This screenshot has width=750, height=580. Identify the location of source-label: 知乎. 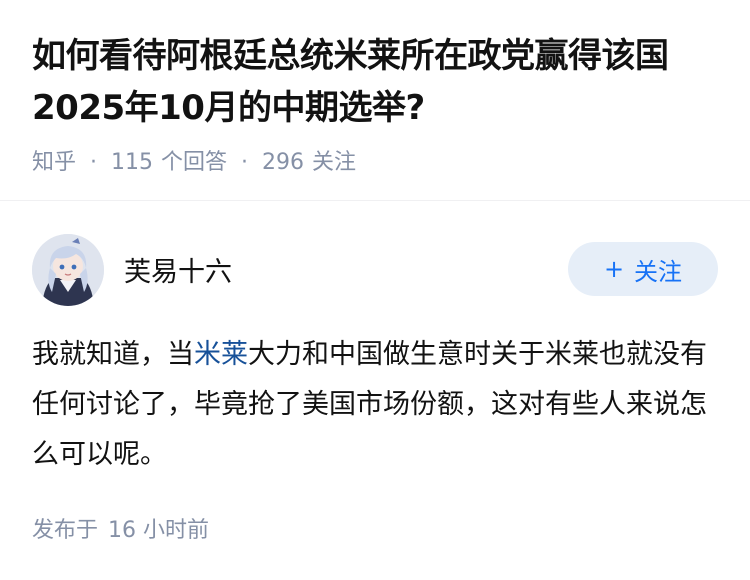
(54, 162).